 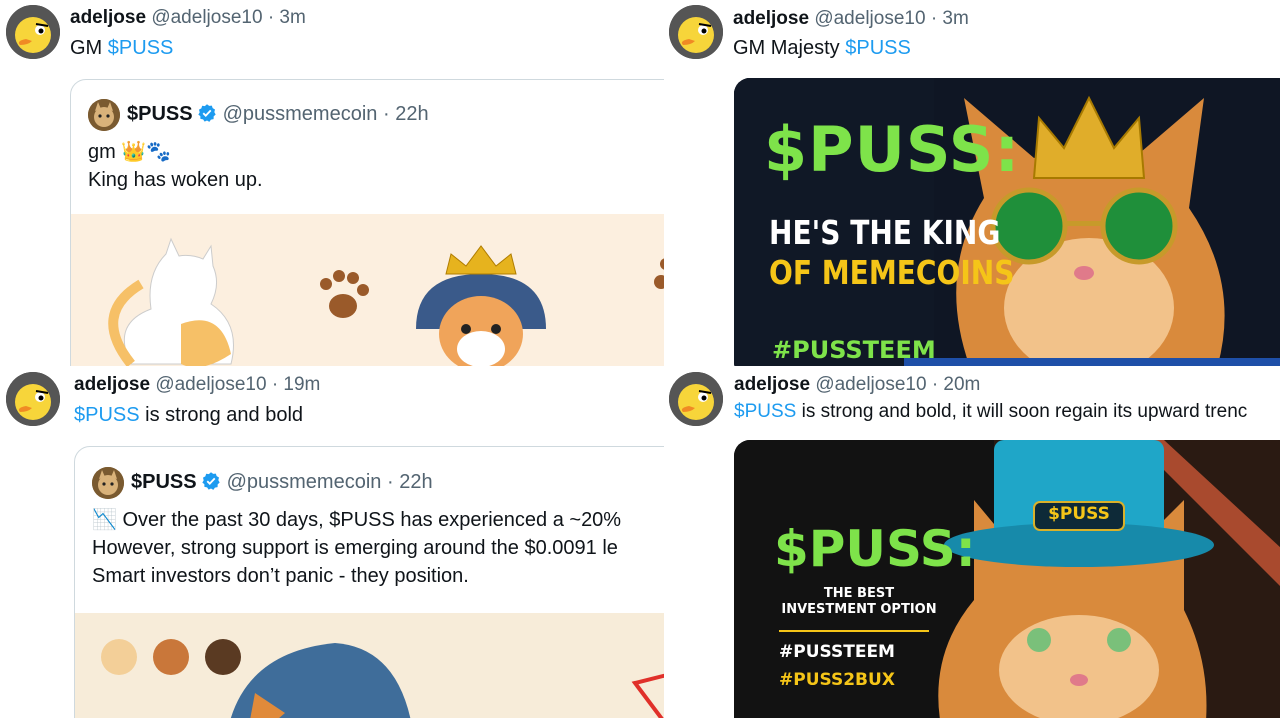 I want to click on image-hashtag: #PUSSTEEM, so click(x=854, y=350).